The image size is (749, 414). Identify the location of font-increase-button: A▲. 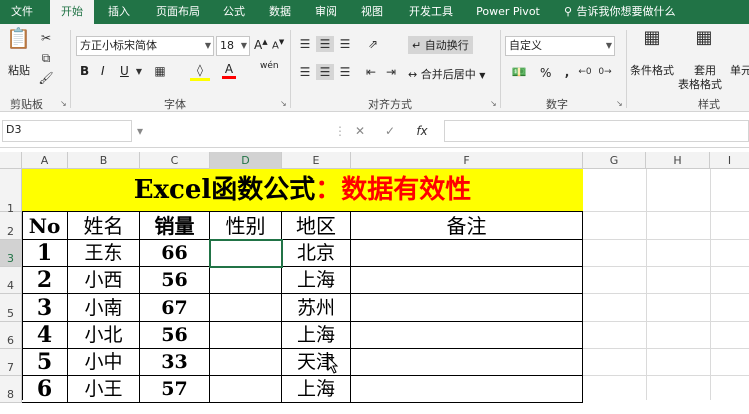
(261, 45).